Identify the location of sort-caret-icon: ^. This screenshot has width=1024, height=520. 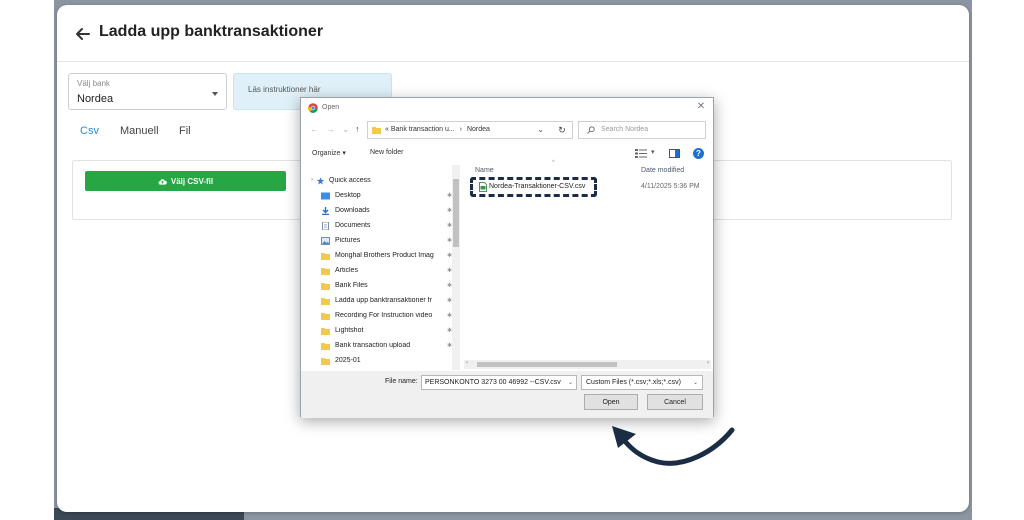
(553, 163).